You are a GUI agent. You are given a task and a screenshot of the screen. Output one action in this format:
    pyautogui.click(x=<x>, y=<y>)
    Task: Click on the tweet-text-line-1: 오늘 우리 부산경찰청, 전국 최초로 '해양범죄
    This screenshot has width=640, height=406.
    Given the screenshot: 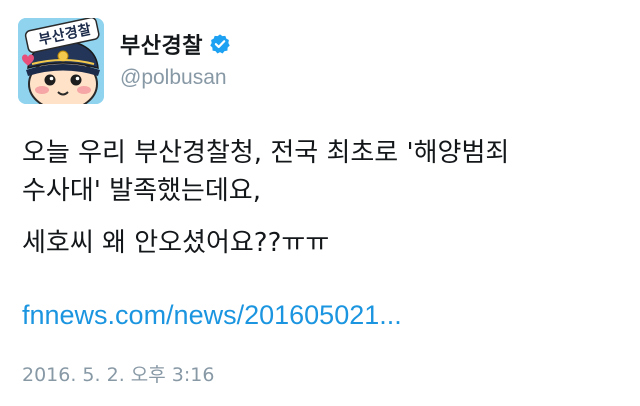 What is the action you would take?
    pyautogui.click(x=266, y=153)
    